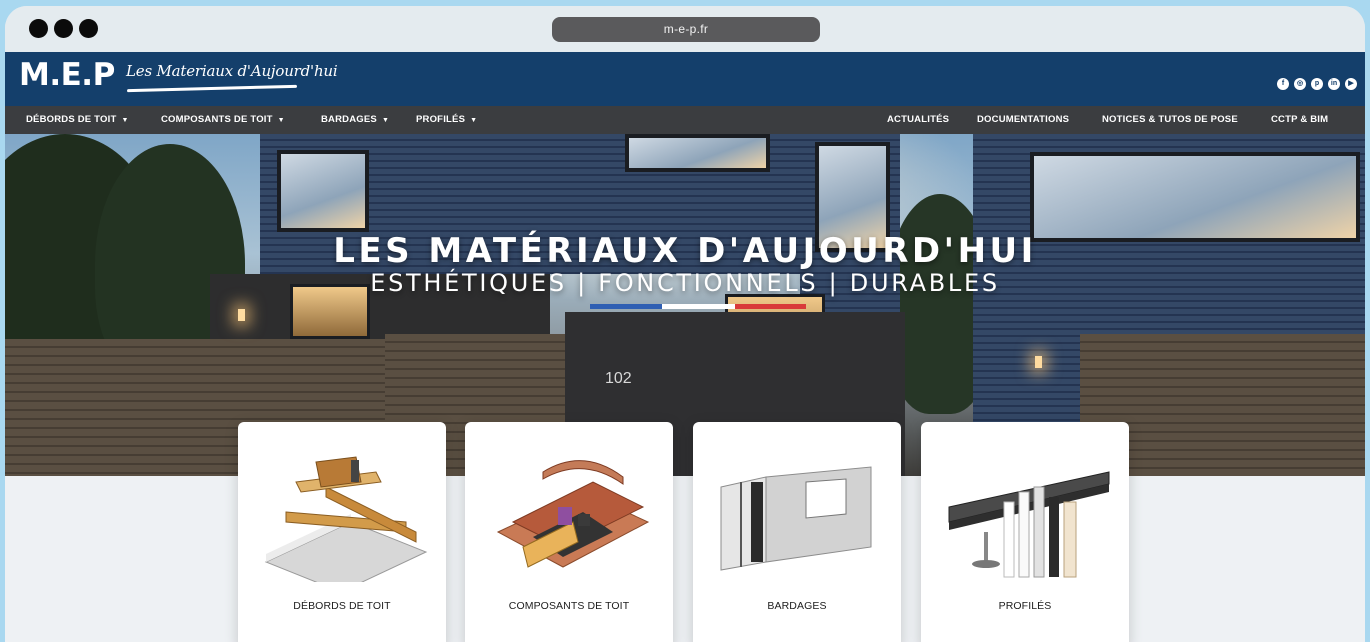  Describe the element at coordinates (88, 28) in the screenshot. I see `window-maximize-dot` at that location.